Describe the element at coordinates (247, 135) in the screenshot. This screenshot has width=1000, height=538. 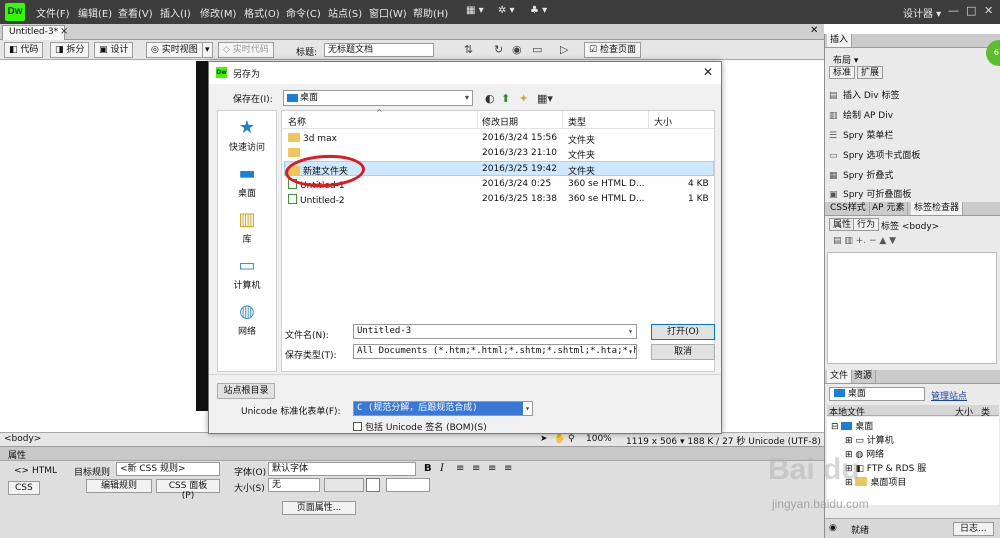
I see `place-quick-access: ★ 快速访问` at that location.